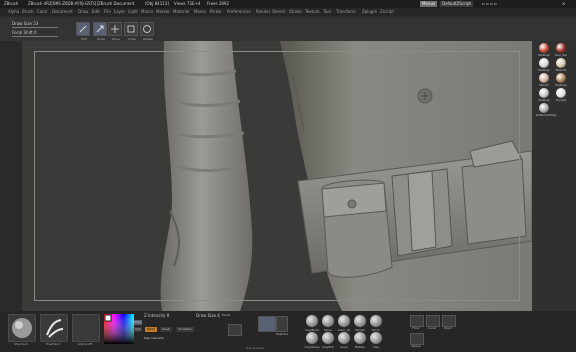 This screenshot has width=576, height=352. I want to click on scale-icon, so click(131, 29).